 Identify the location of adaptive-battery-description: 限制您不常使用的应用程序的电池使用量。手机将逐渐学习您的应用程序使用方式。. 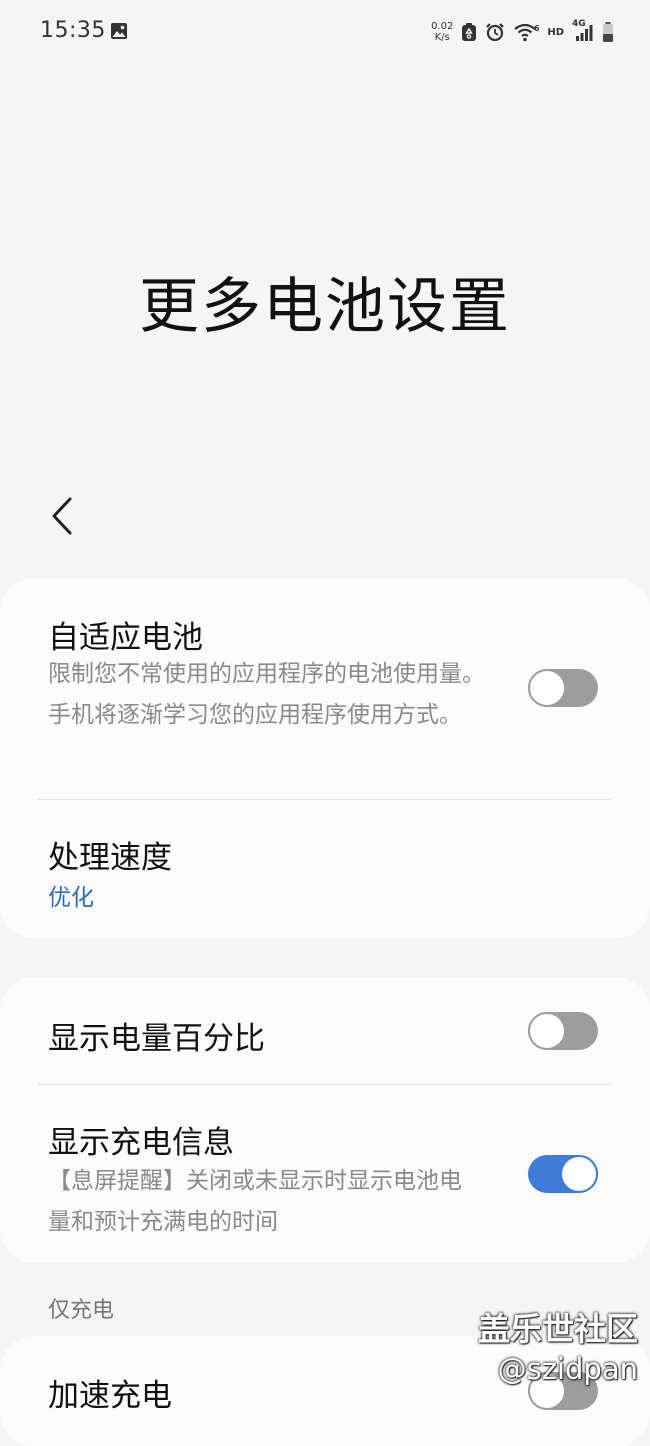
(266, 694).